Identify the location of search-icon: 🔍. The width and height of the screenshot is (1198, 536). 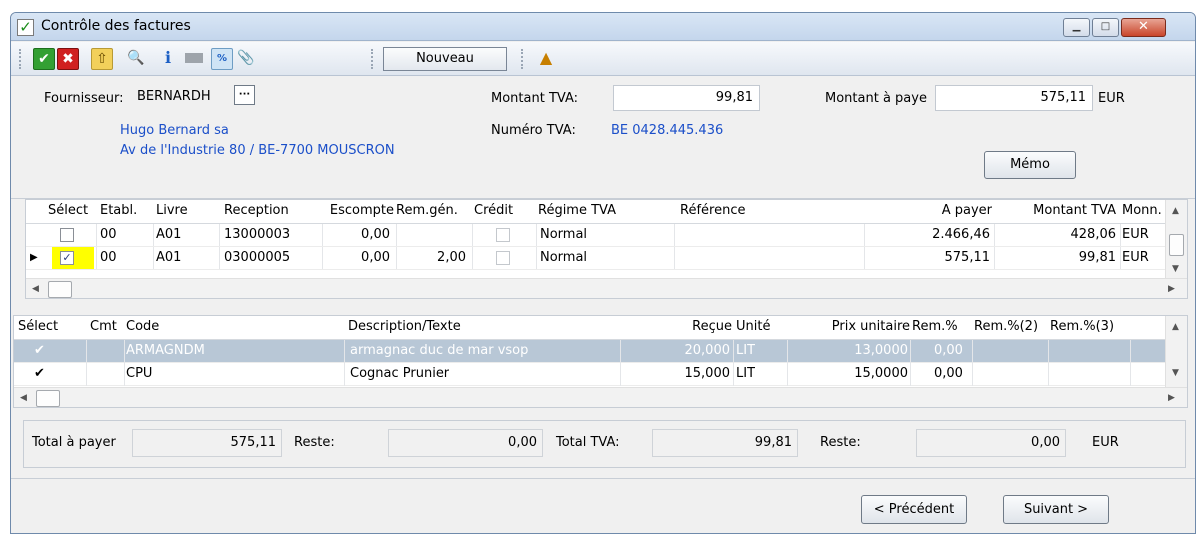
(136, 59).